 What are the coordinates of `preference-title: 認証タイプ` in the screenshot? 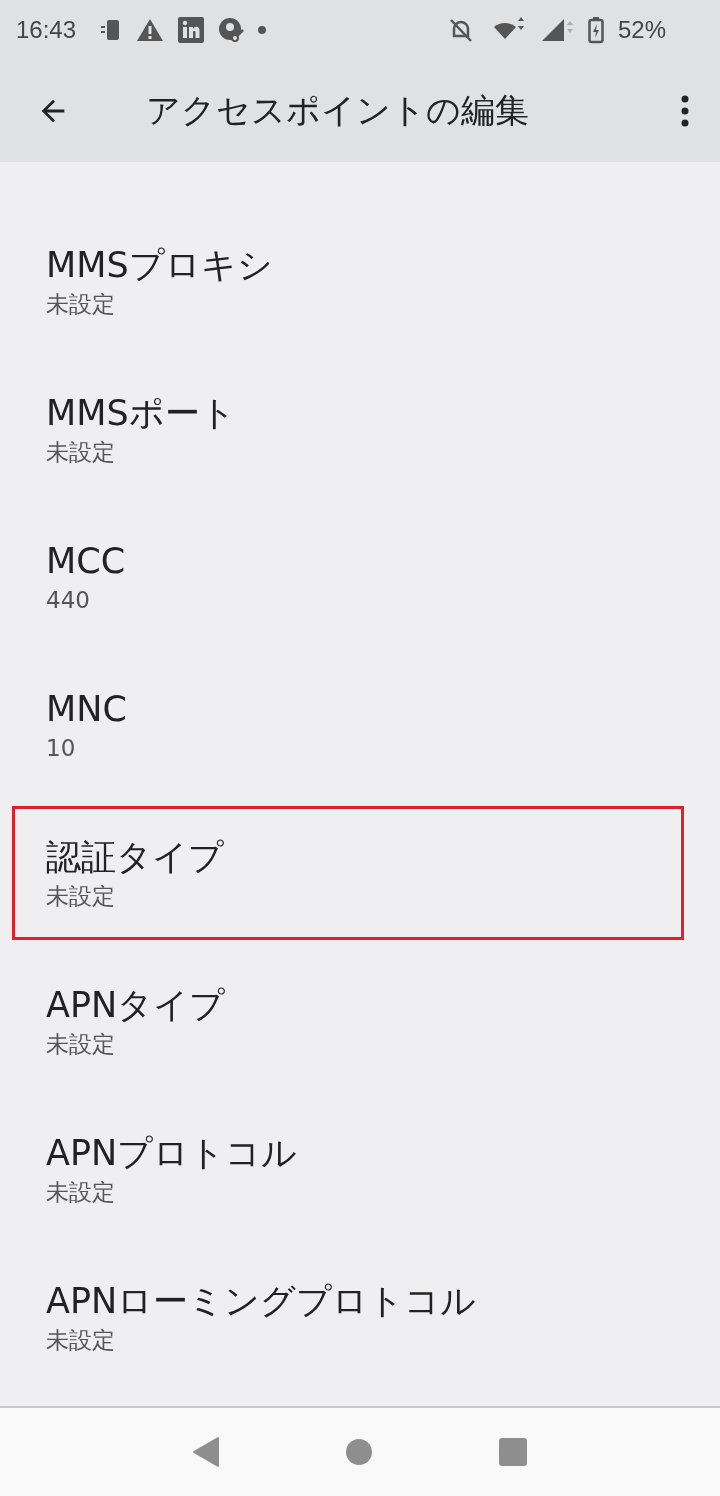 It's located at (135, 857).